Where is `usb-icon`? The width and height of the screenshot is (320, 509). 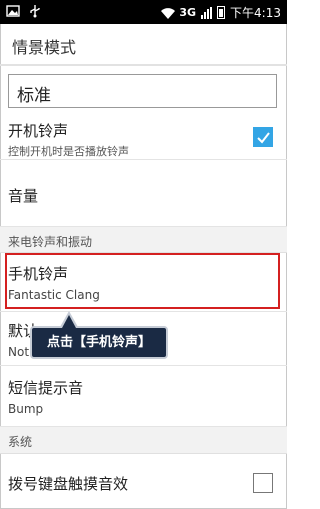
usb-icon is located at coordinates (35, 10).